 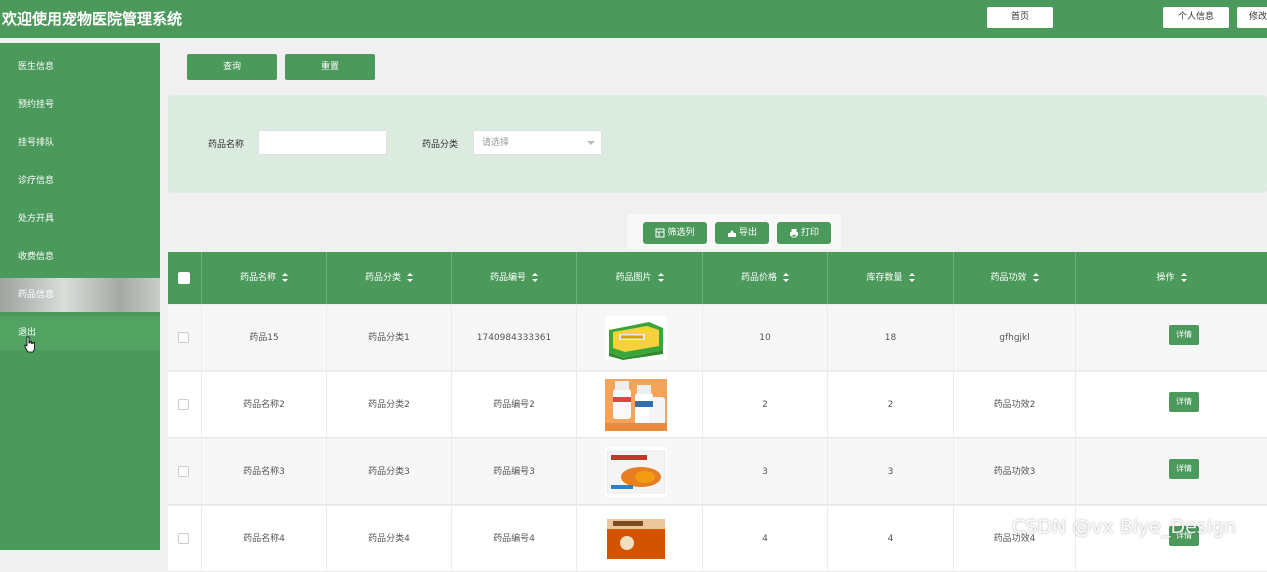 What do you see at coordinates (264, 539) in the screenshot?
I see `cell-name: 药品名称4` at bounding box center [264, 539].